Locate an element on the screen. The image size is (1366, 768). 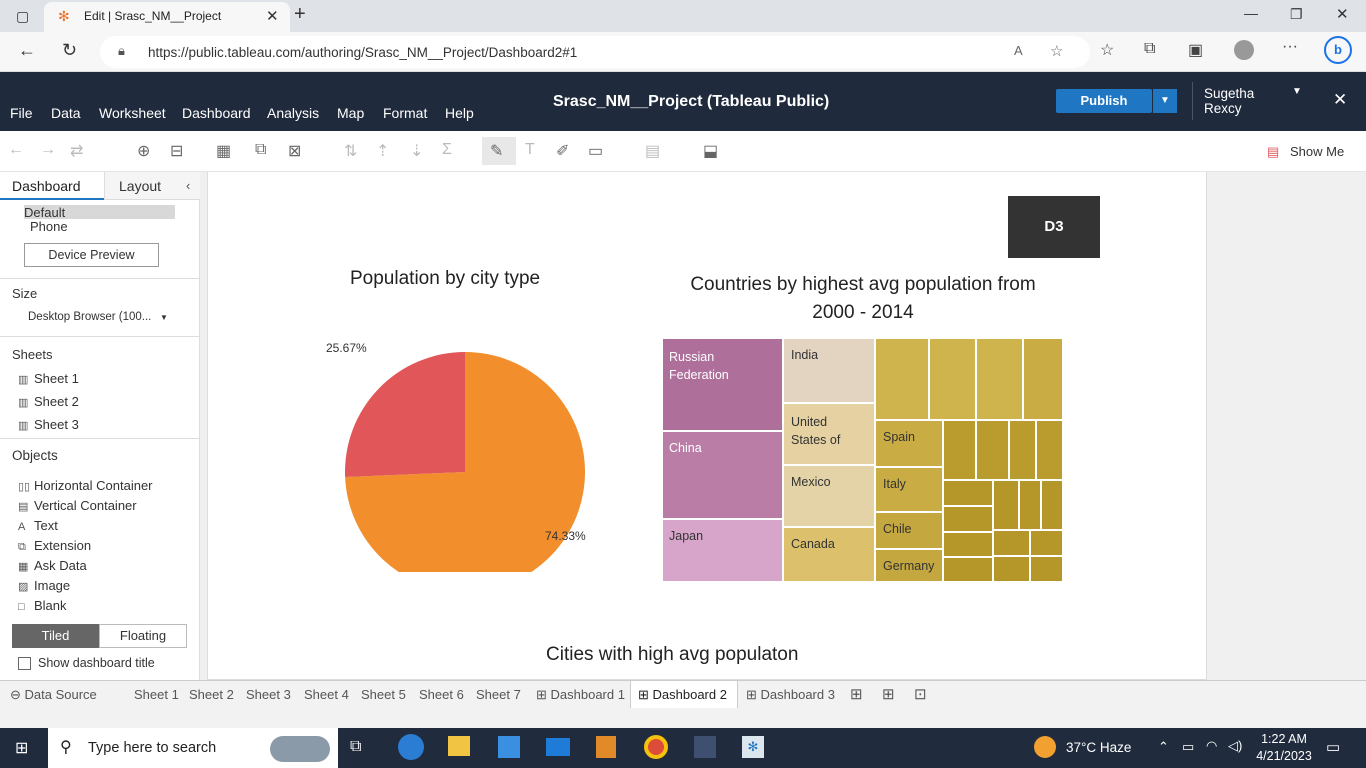
pie-chart: 25.67% 74.33% is located at coordinates (468, 442).